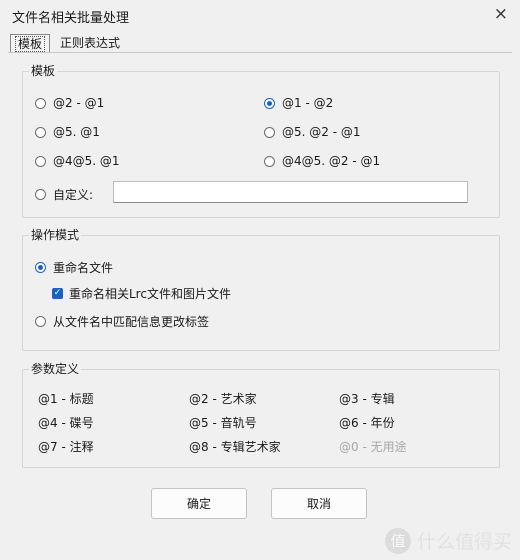  Describe the element at coordinates (131, 322) in the screenshot. I see `mode-match-tags-label: 从文件名中匹配信息更改标签` at that location.